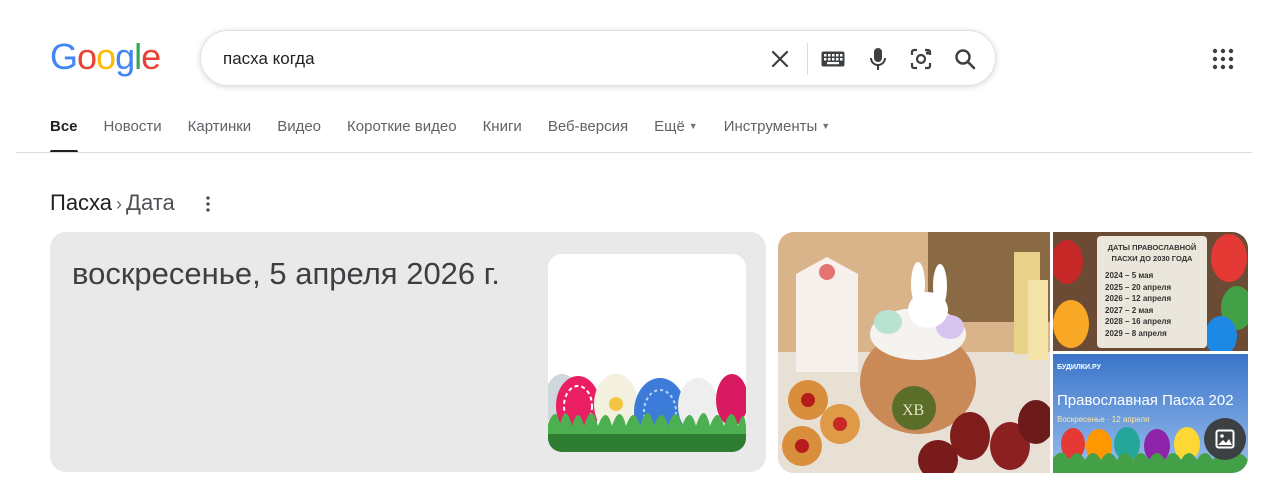 The width and height of the screenshot is (1280, 497). I want to click on tab-tools: Инструменты ▼, so click(777, 135).